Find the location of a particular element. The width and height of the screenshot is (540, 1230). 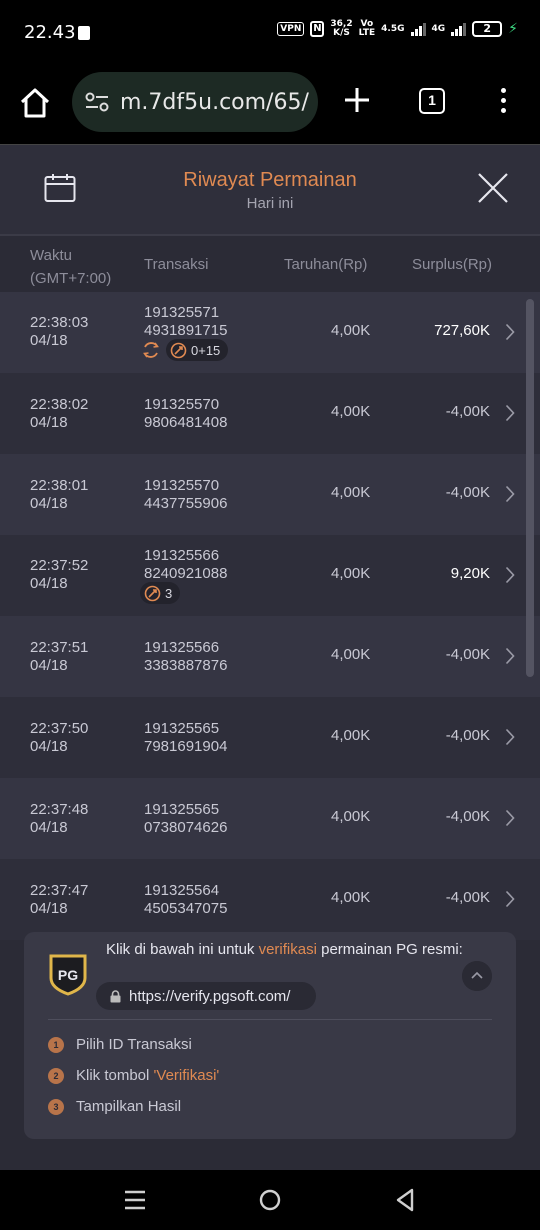

divider is located at coordinates (270, 1019).